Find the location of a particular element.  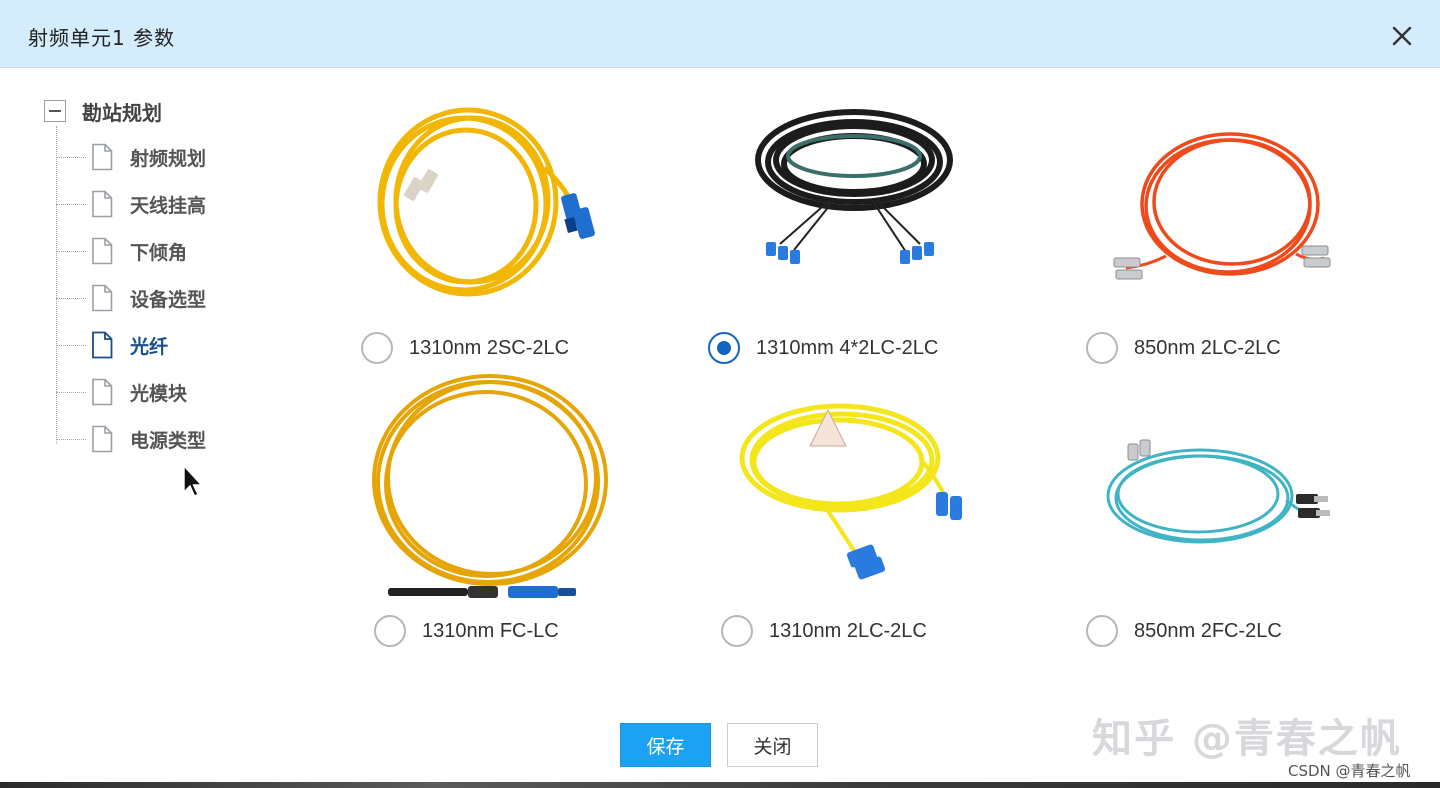

tree-item-rf-planning: 射频规划 is located at coordinates (131, 157).